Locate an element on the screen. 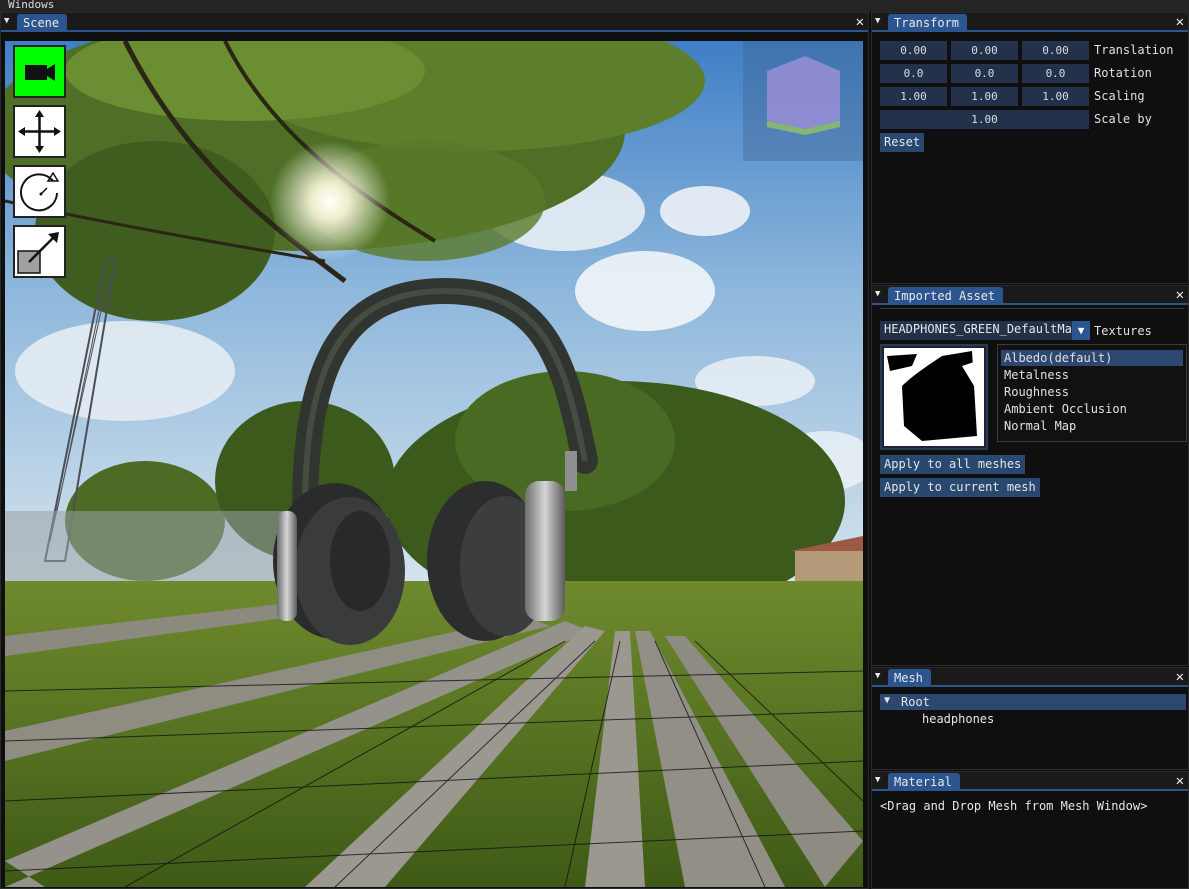 The height and width of the screenshot is (889, 1189). tab-imported-asset: Imported Asset is located at coordinates (946, 296).